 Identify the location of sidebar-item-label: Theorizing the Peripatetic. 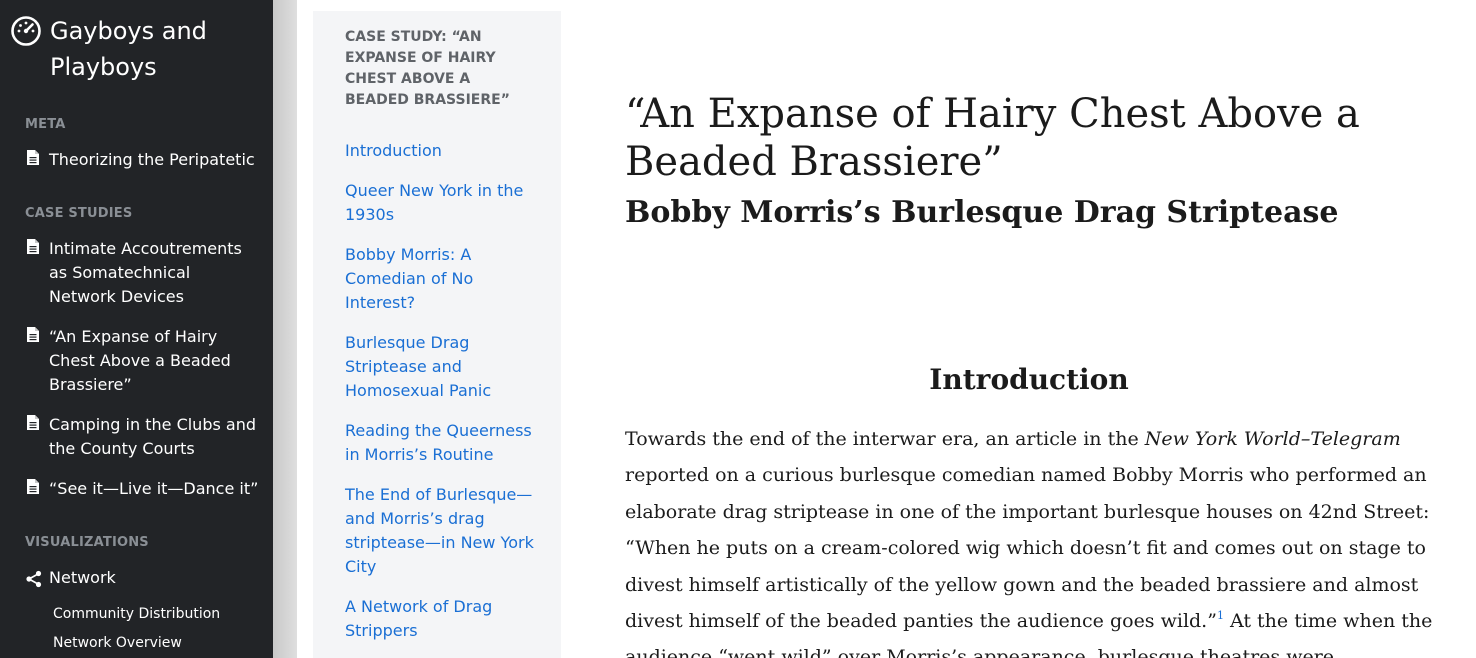
(152, 159).